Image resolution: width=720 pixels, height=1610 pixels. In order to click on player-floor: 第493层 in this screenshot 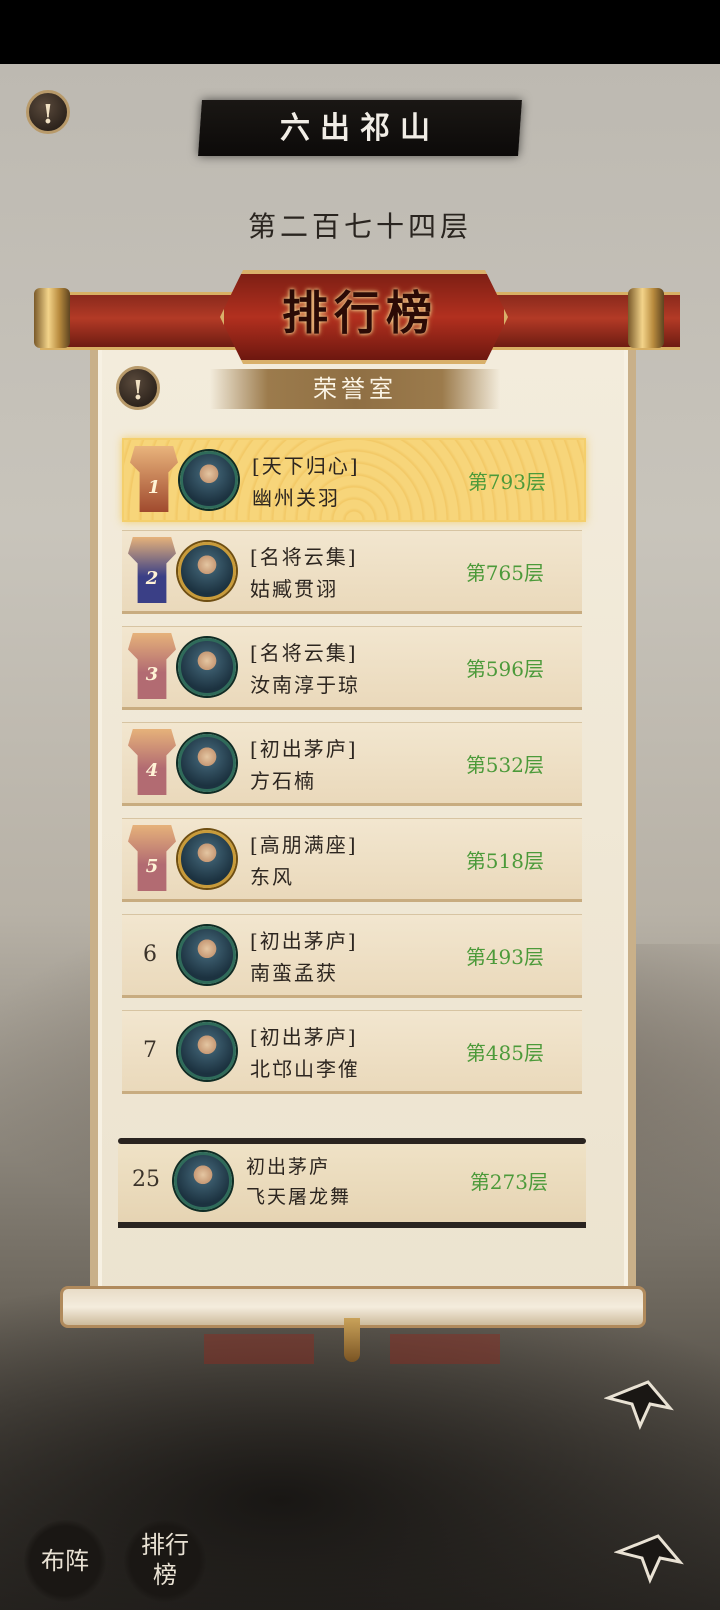, I will do `click(504, 957)`.